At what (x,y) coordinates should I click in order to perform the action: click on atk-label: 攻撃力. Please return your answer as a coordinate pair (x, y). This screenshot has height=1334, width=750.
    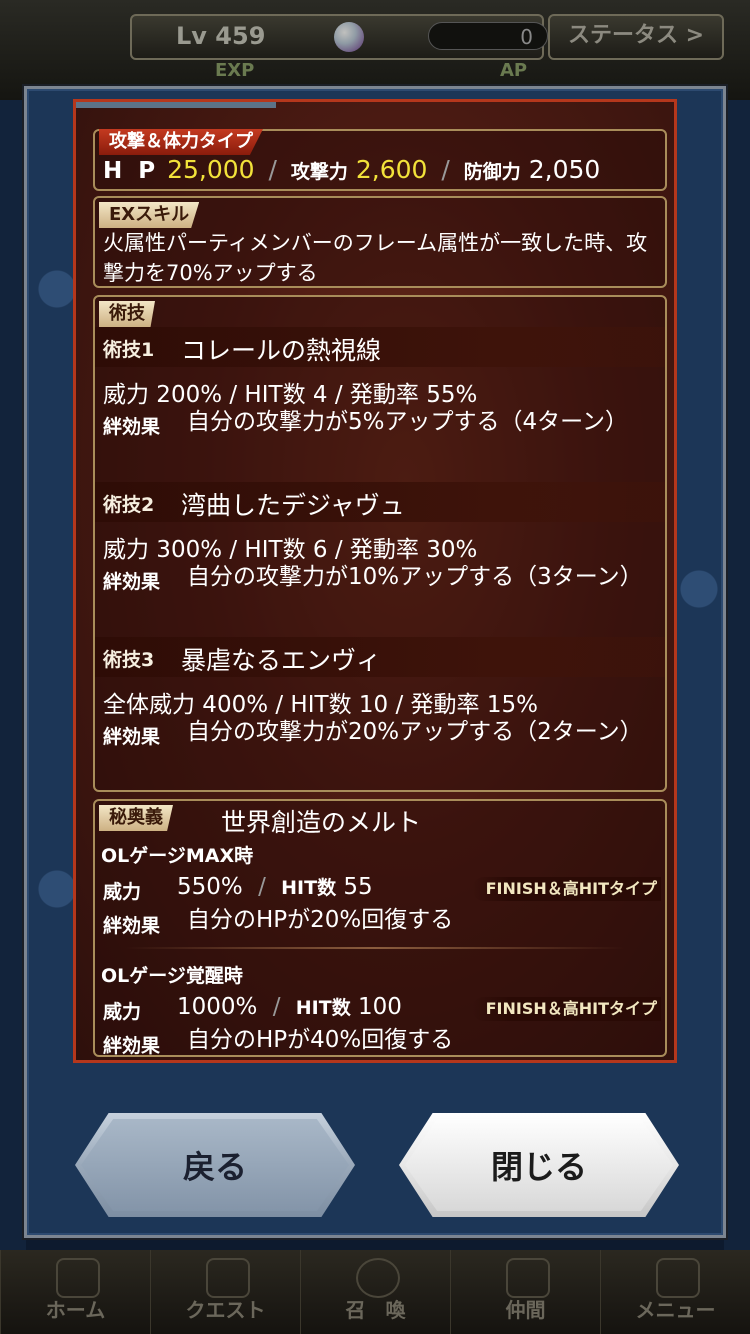
    Looking at the image, I should click on (319, 172).